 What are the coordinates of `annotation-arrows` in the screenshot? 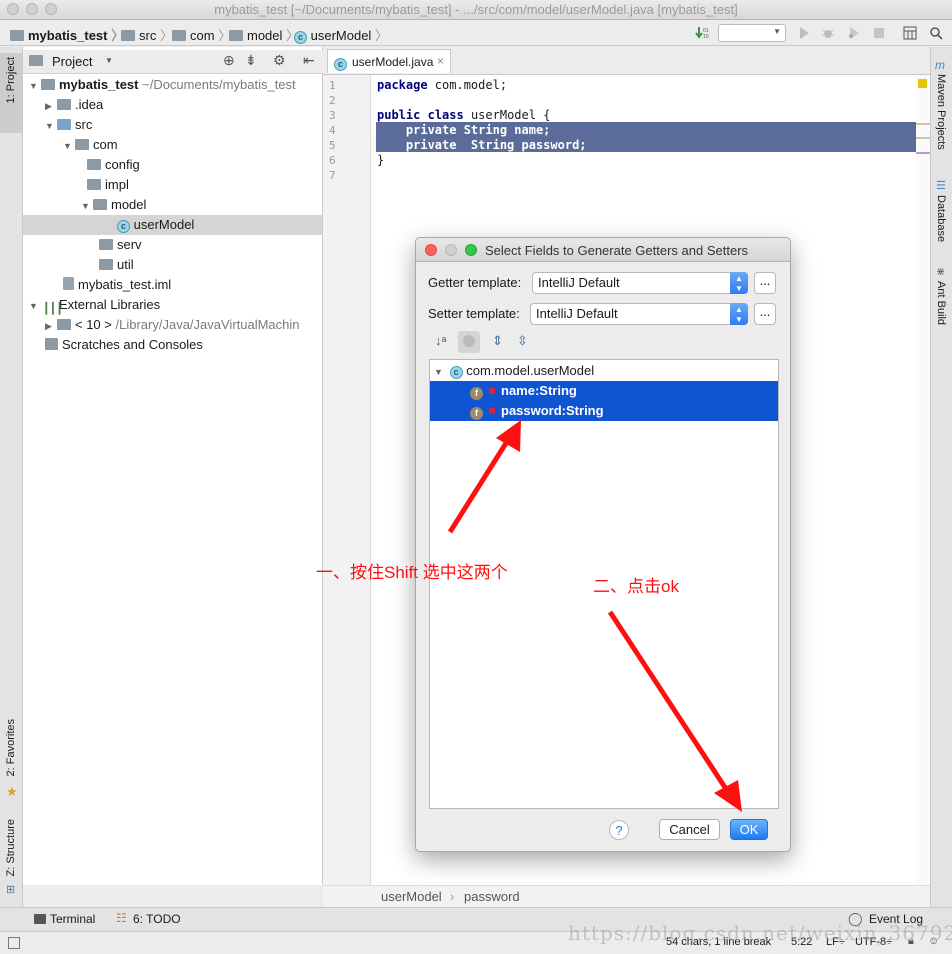 It's located at (594, 616).